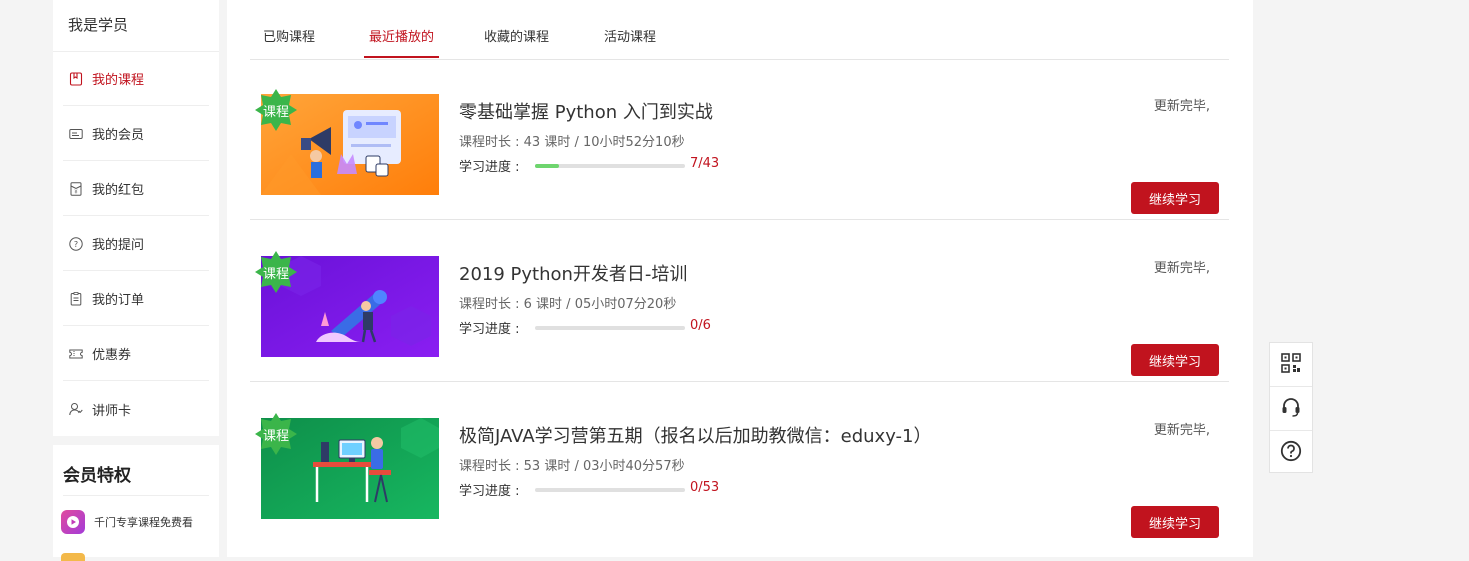  I want to click on sidebar-item-label: 我的课程, so click(118, 80).